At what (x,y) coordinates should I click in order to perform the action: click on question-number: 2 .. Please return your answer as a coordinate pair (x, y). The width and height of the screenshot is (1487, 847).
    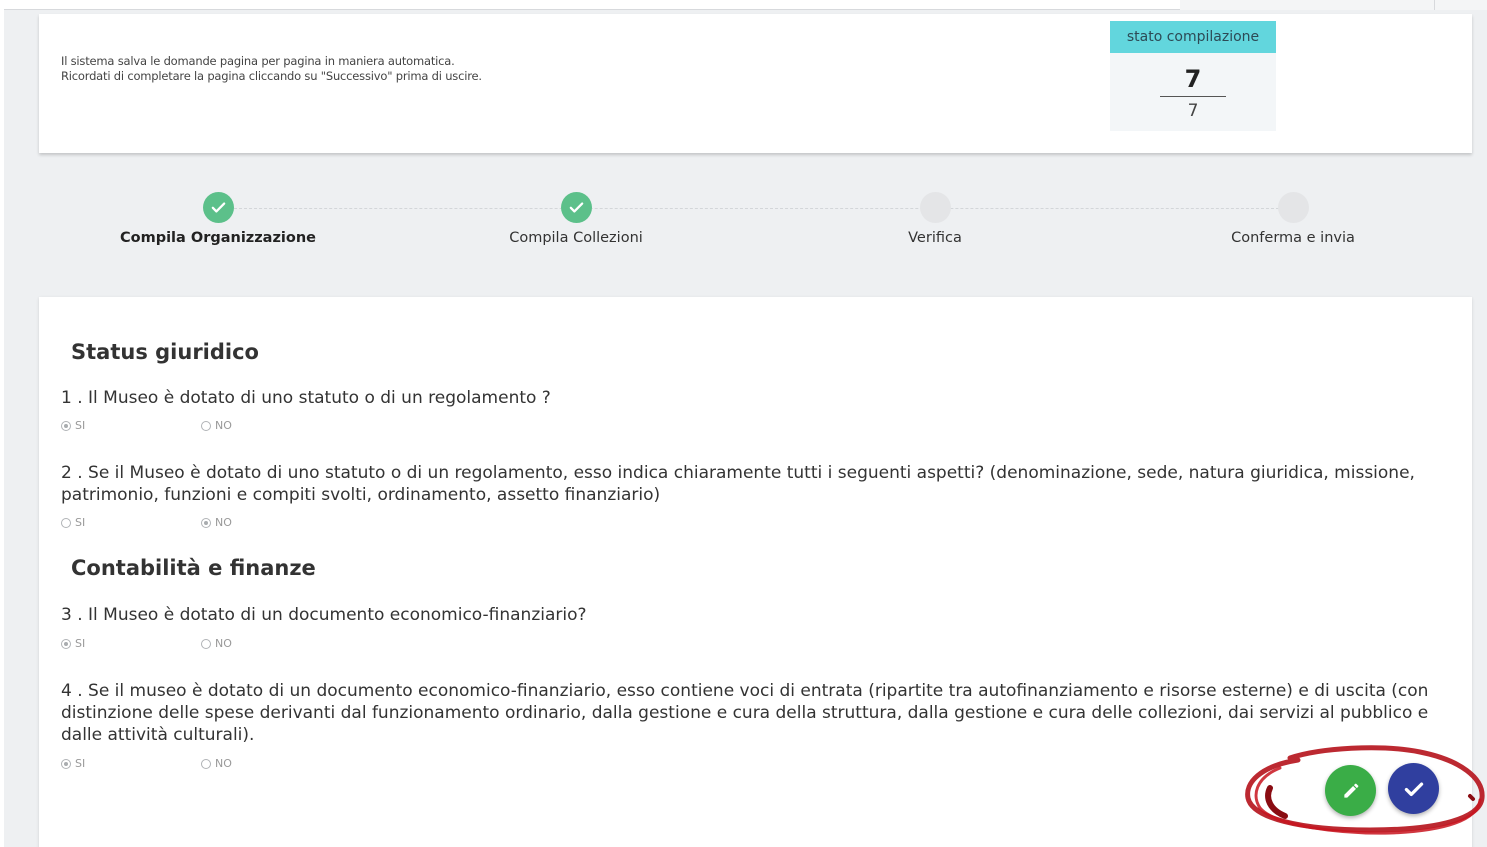
    Looking at the image, I should click on (72, 473).